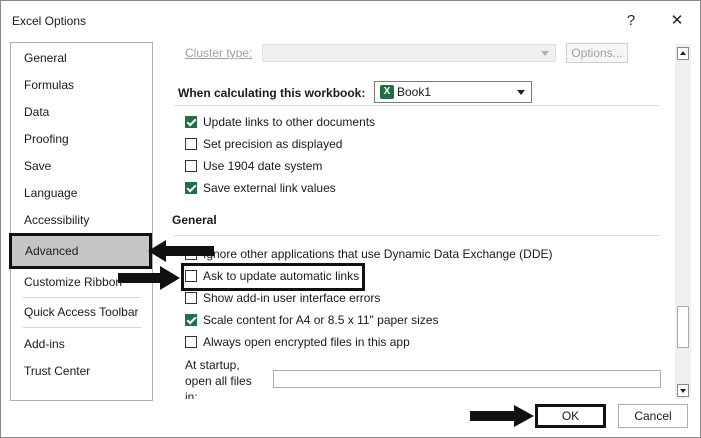  I want to click on startup-label-line3: in:, so click(191, 394).